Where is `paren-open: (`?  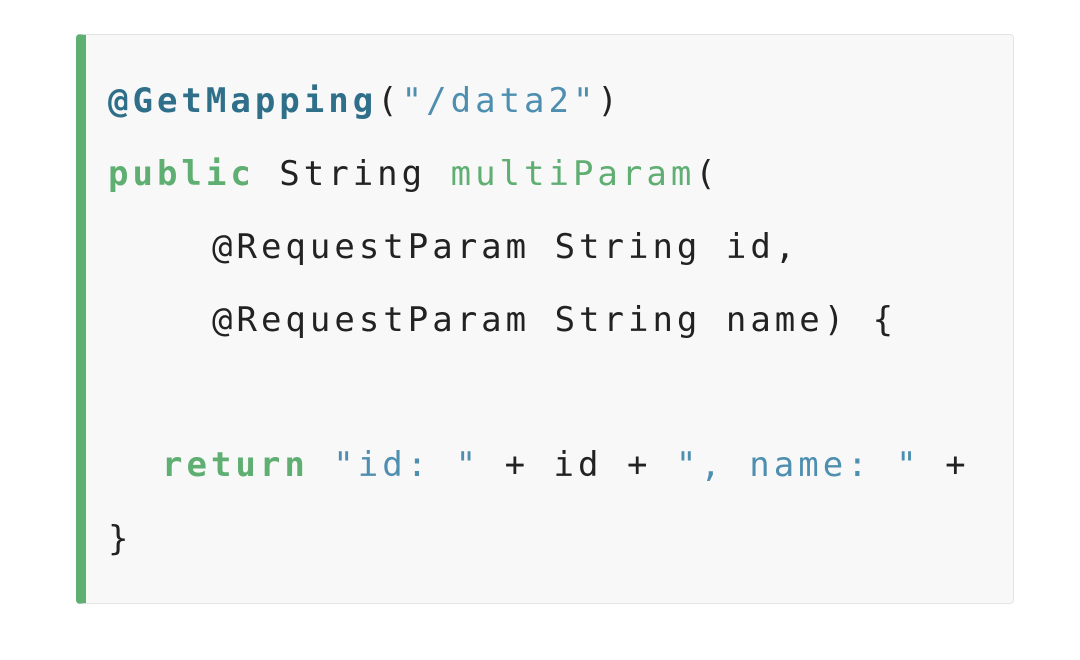 paren-open: ( is located at coordinates (389, 101).